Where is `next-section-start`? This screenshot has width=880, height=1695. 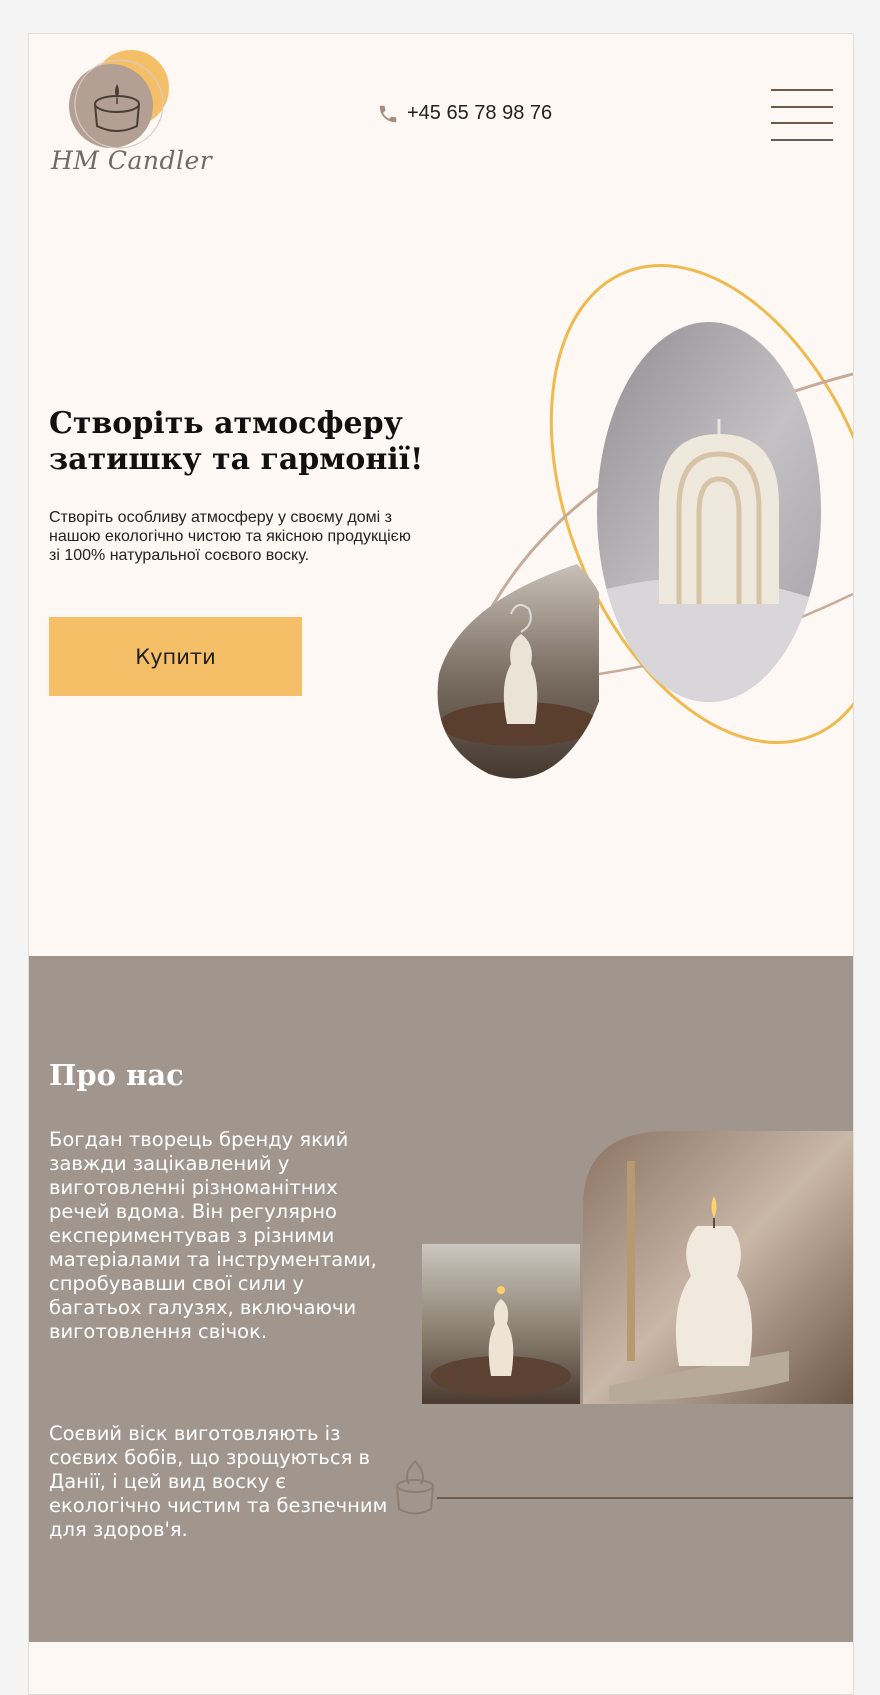
next-section-start is located at coordinates (441, 1668).